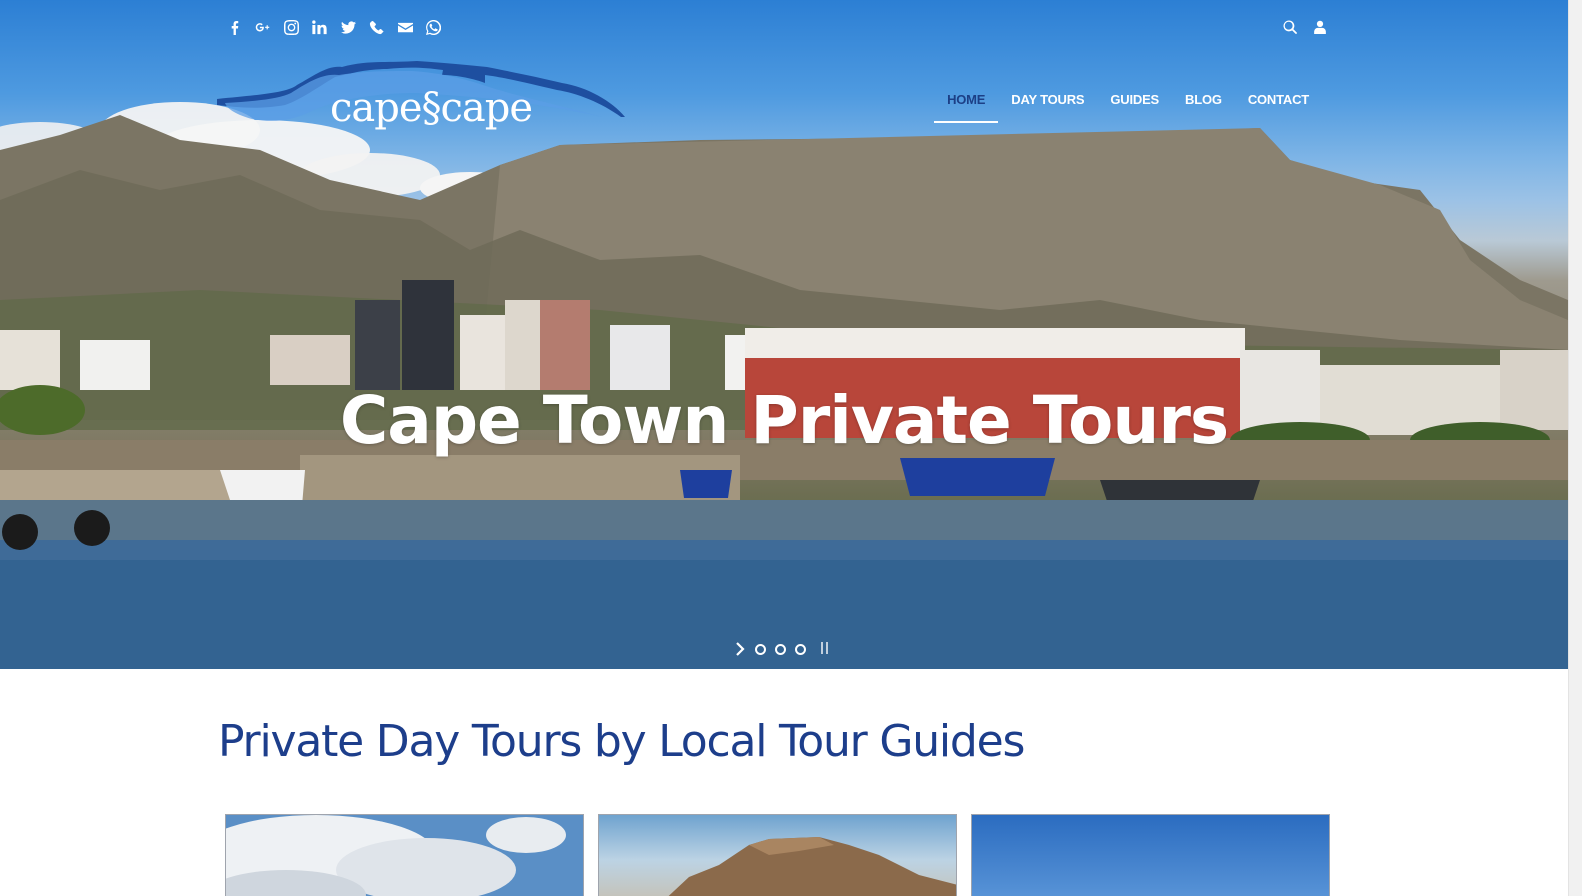 The image size is (1582, 896). I want to click on nav-item-guides: GUIDES, so click(1134, 105).